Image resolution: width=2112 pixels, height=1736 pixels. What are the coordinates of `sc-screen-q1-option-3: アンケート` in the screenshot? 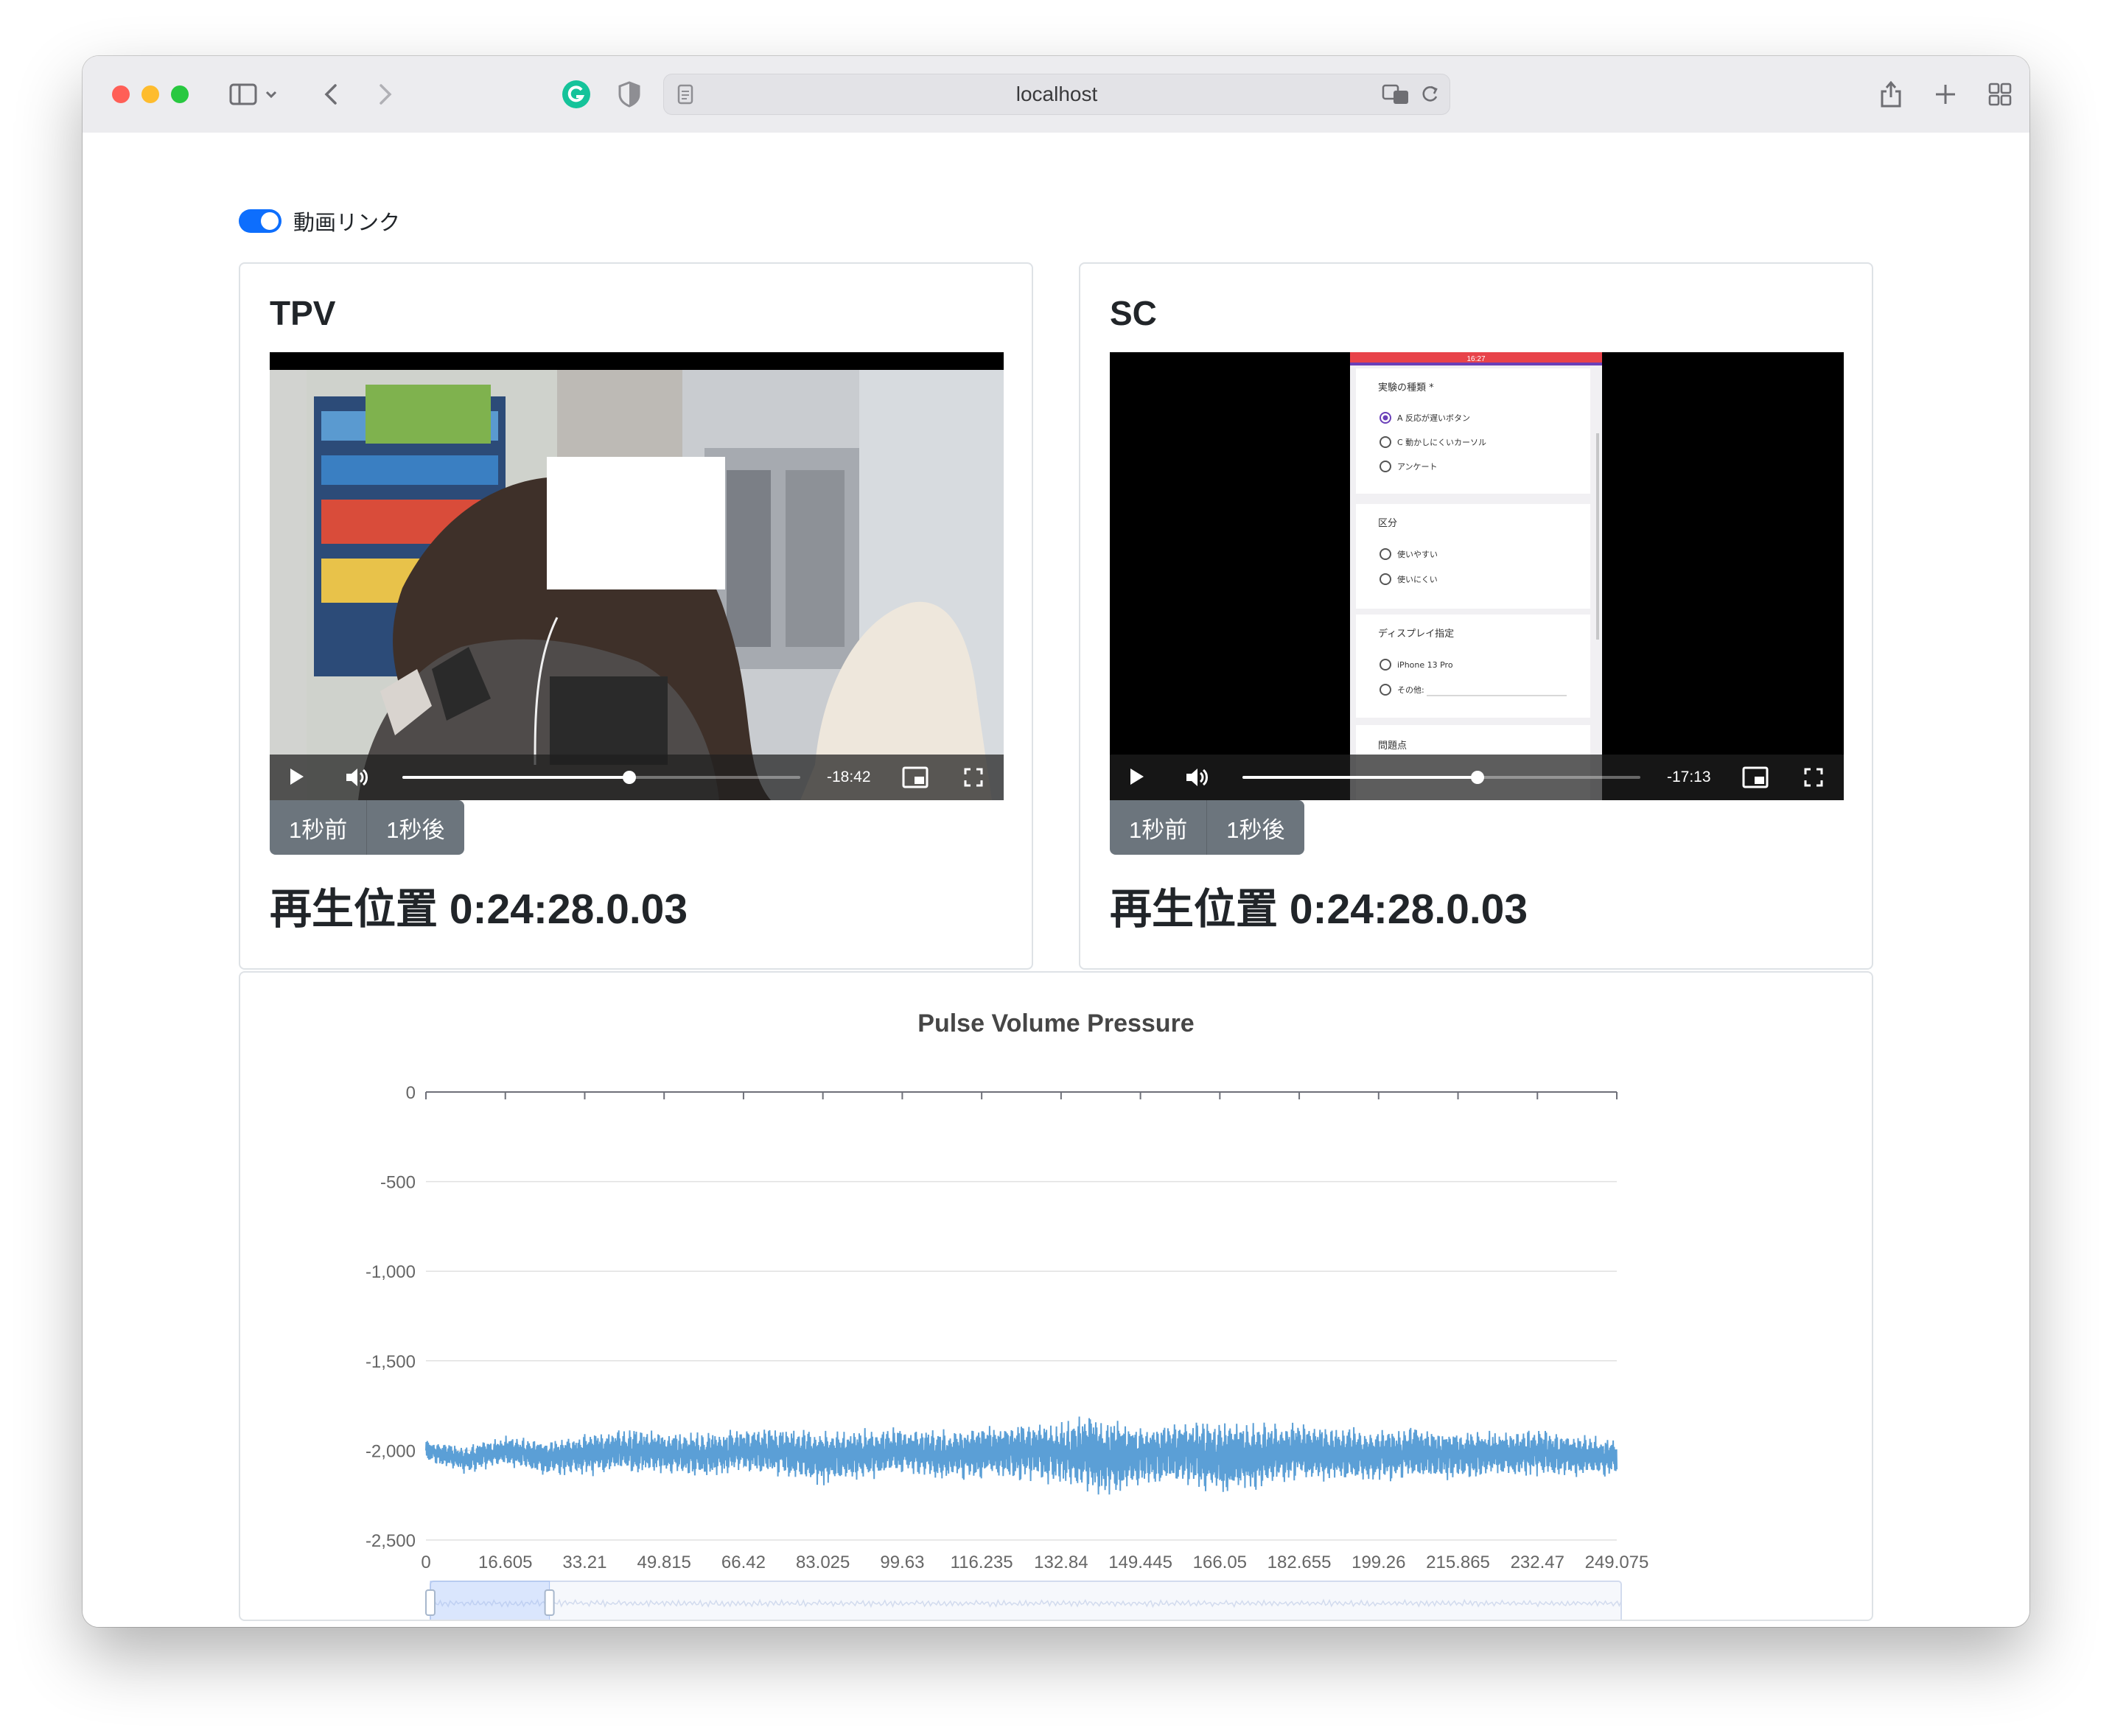 It's located at (1417, 467).